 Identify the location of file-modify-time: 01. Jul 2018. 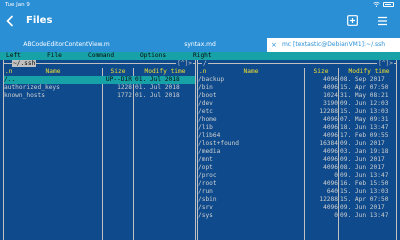
(157, 87).